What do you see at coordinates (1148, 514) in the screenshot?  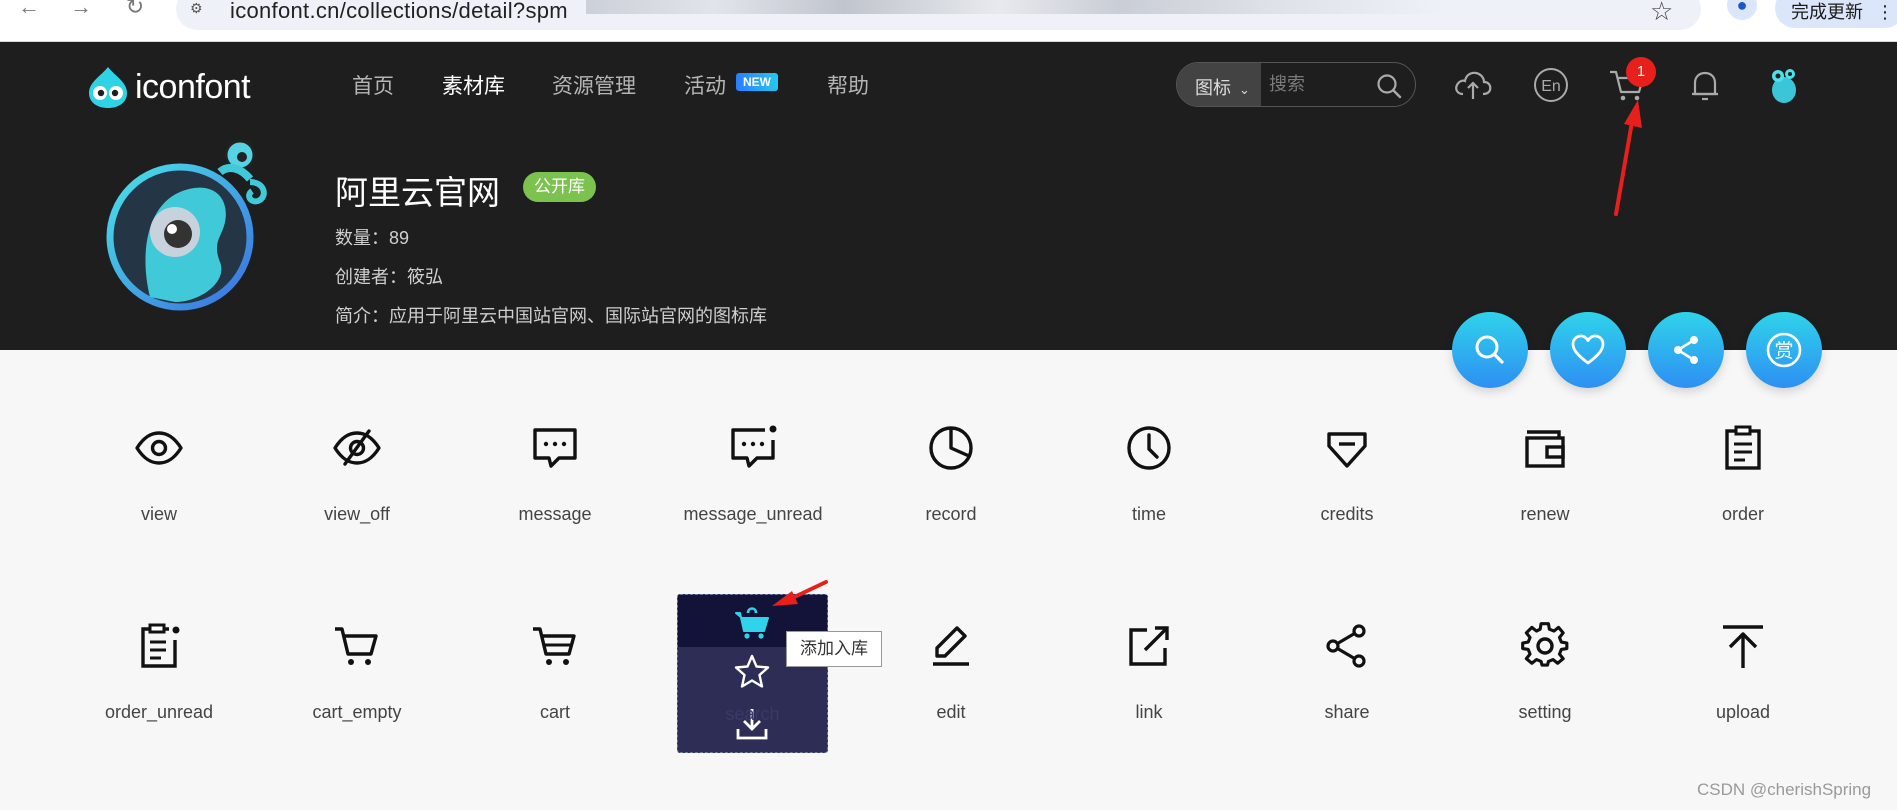 I see `icon-name: time` at bounding box center [1148, 514].